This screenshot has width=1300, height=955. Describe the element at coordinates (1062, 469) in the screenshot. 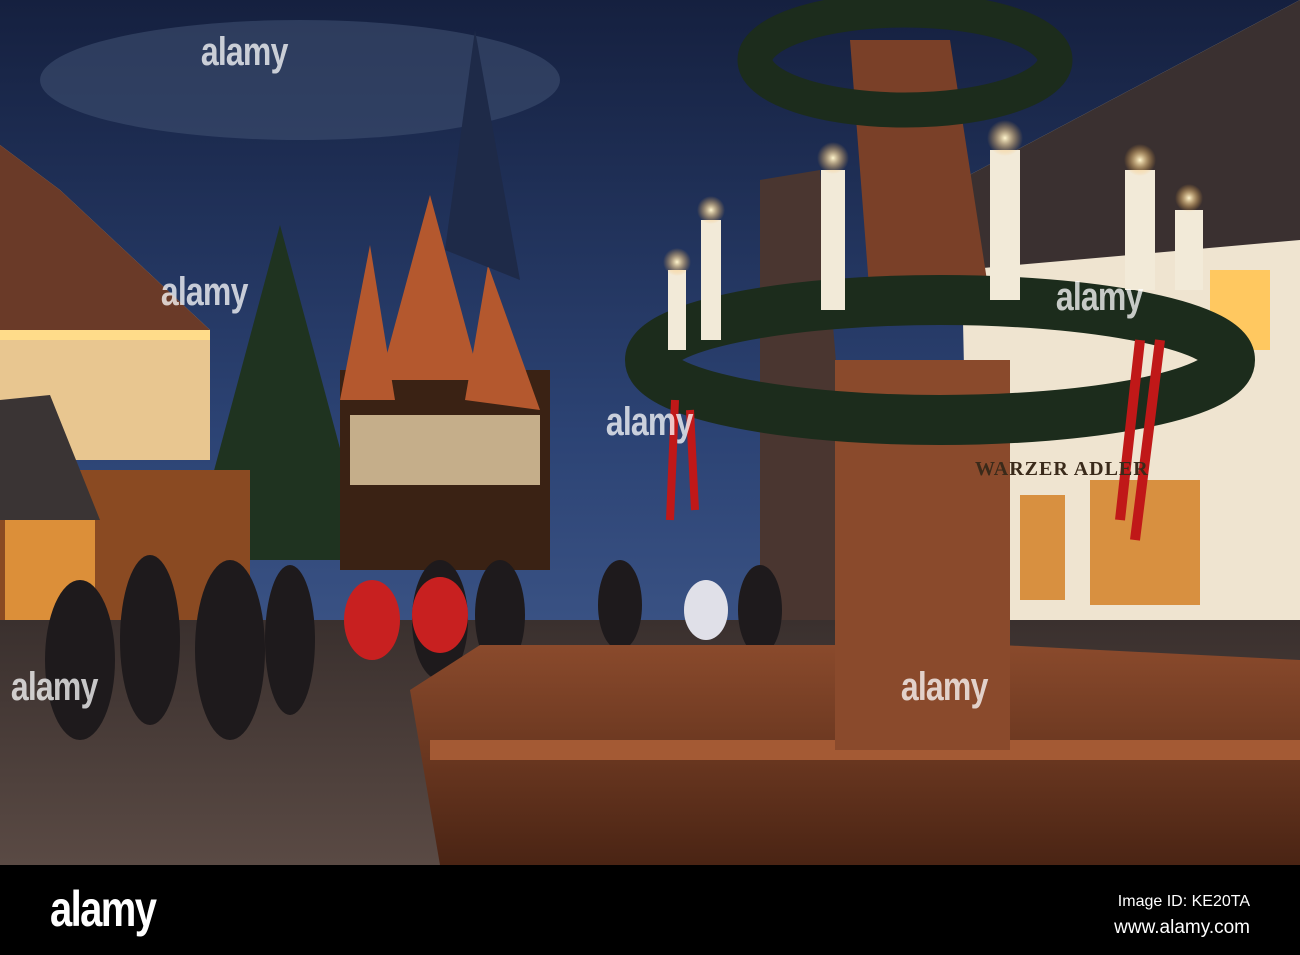

I see `inn-sign: WARZER ADLER` at that location.